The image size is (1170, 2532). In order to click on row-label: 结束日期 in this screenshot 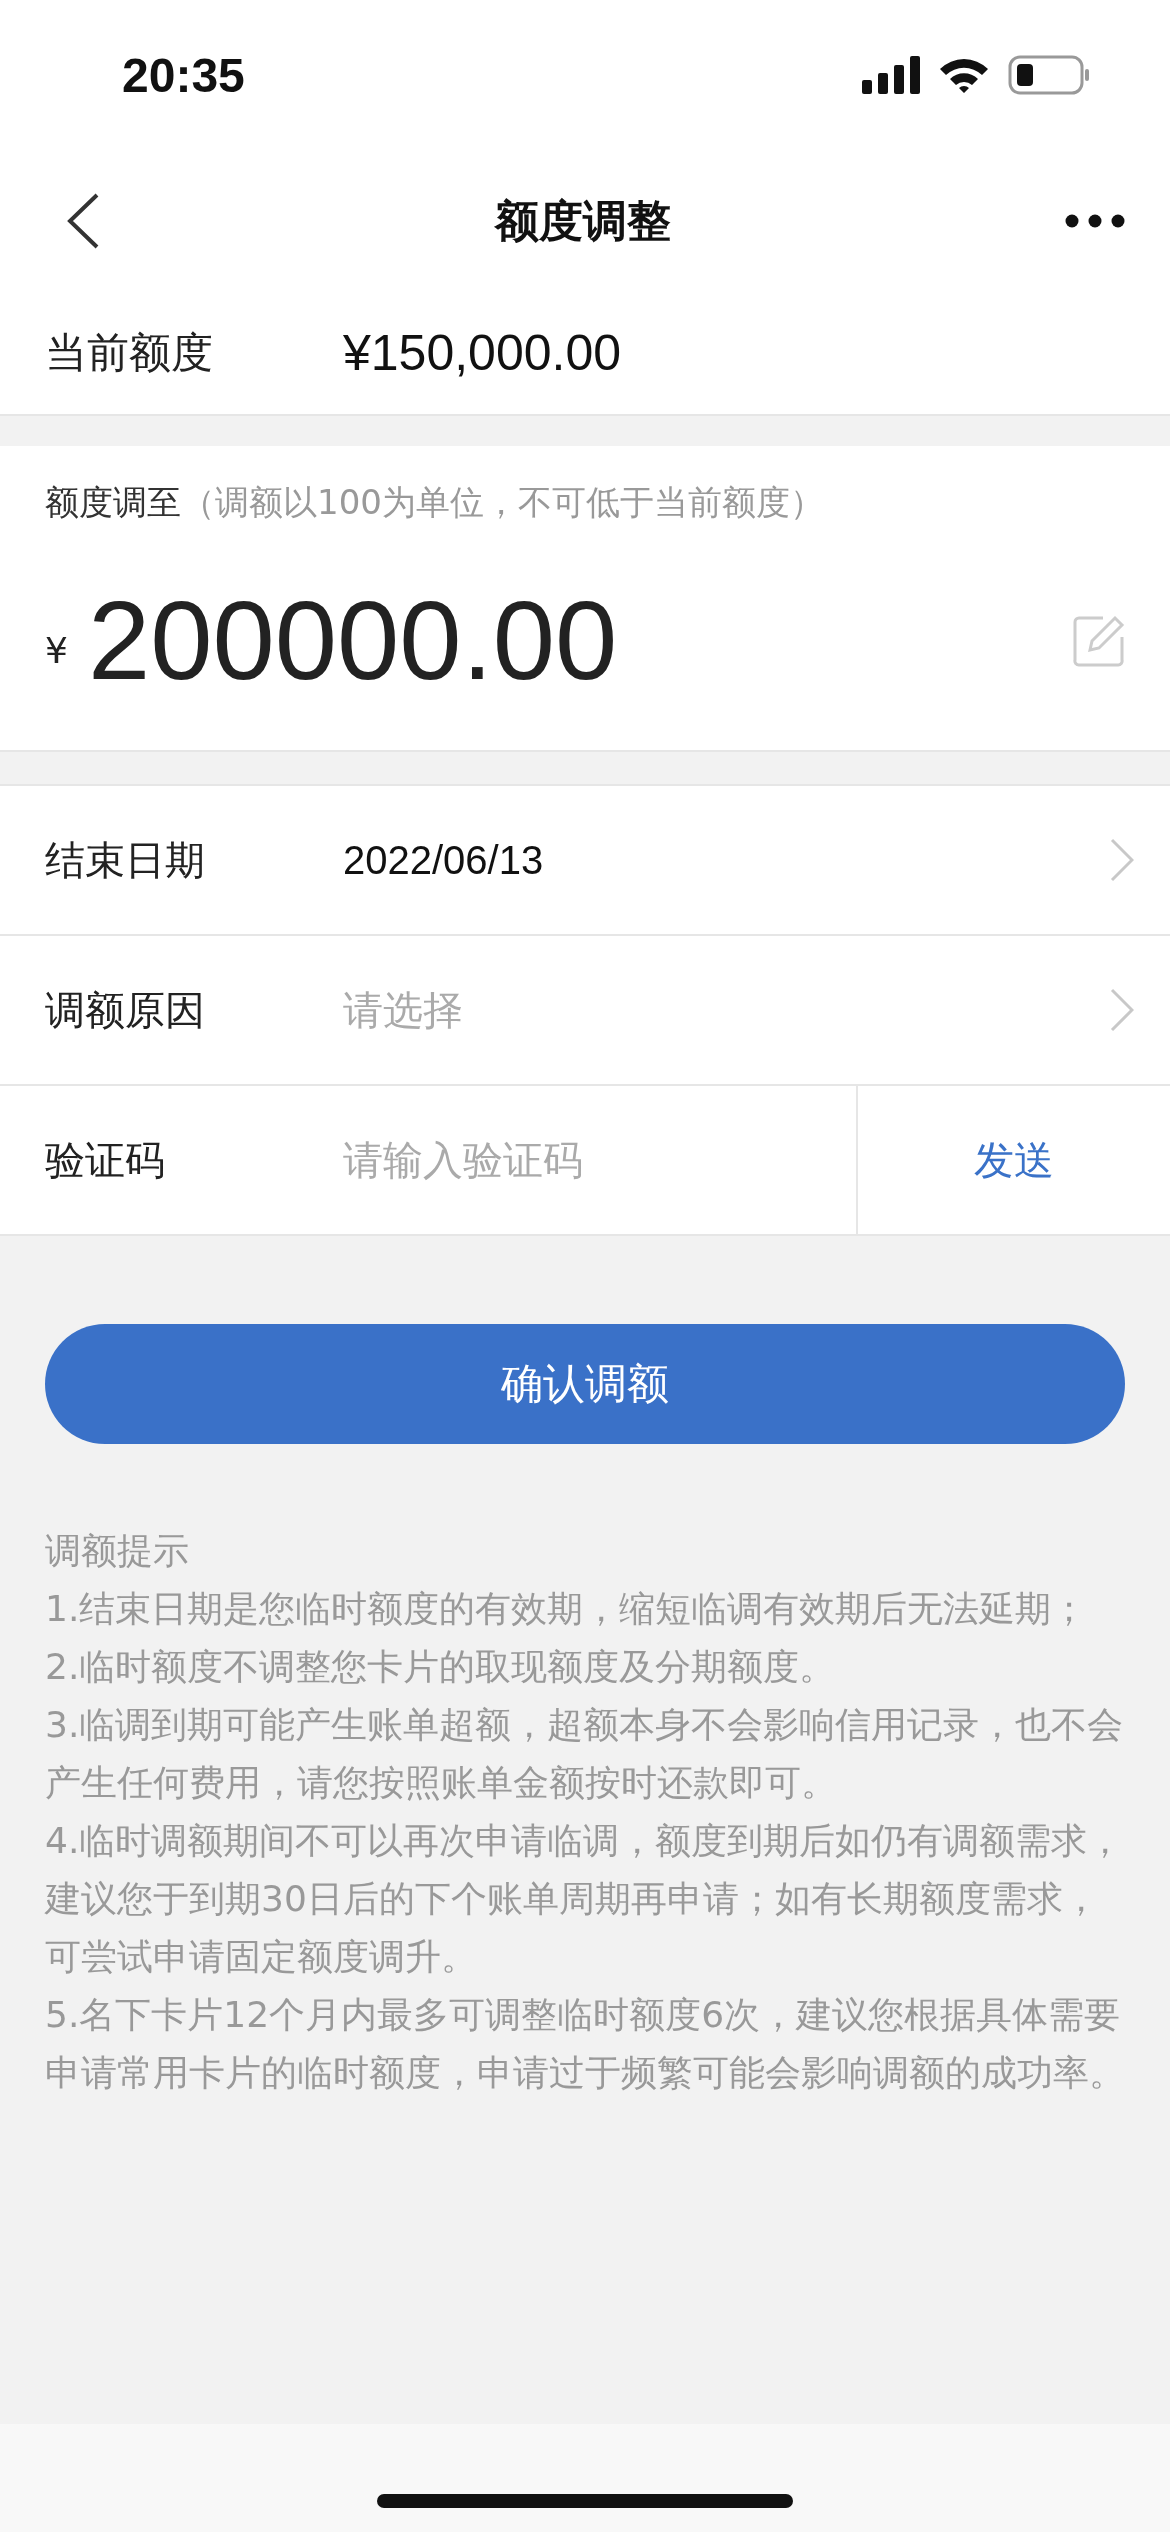, I will do `click(125, 860)`.